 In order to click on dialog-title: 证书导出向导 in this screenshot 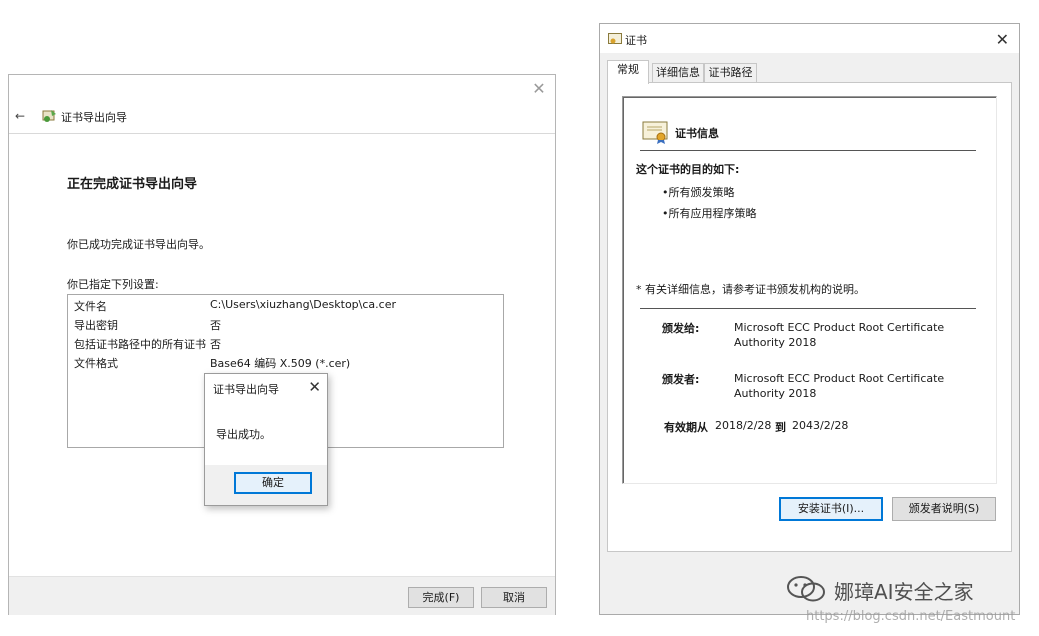, I will do `click(246, 389)`.